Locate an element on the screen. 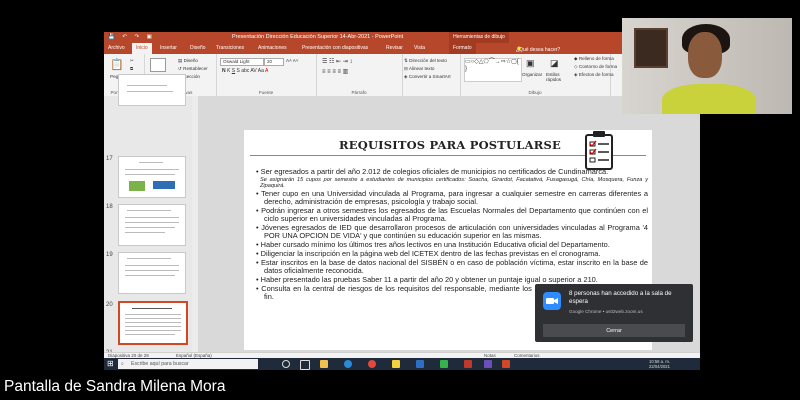  slide-number: 17 is located at coordinates (109, 159).